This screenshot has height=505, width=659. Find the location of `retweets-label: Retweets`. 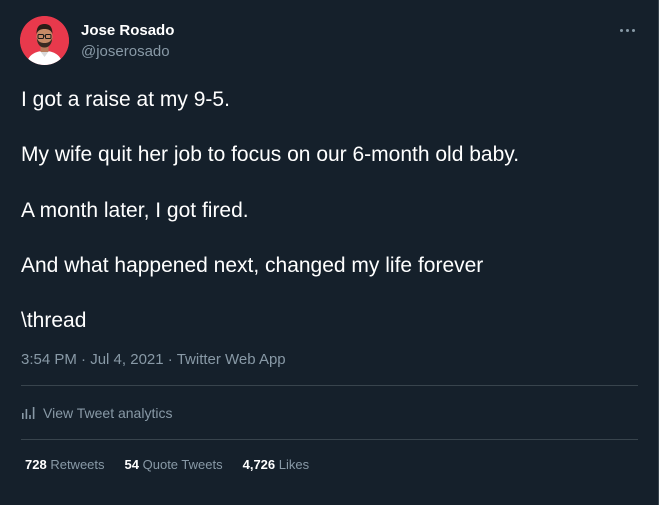

retweets-label: Retweets is located at coordinates (77, 464).